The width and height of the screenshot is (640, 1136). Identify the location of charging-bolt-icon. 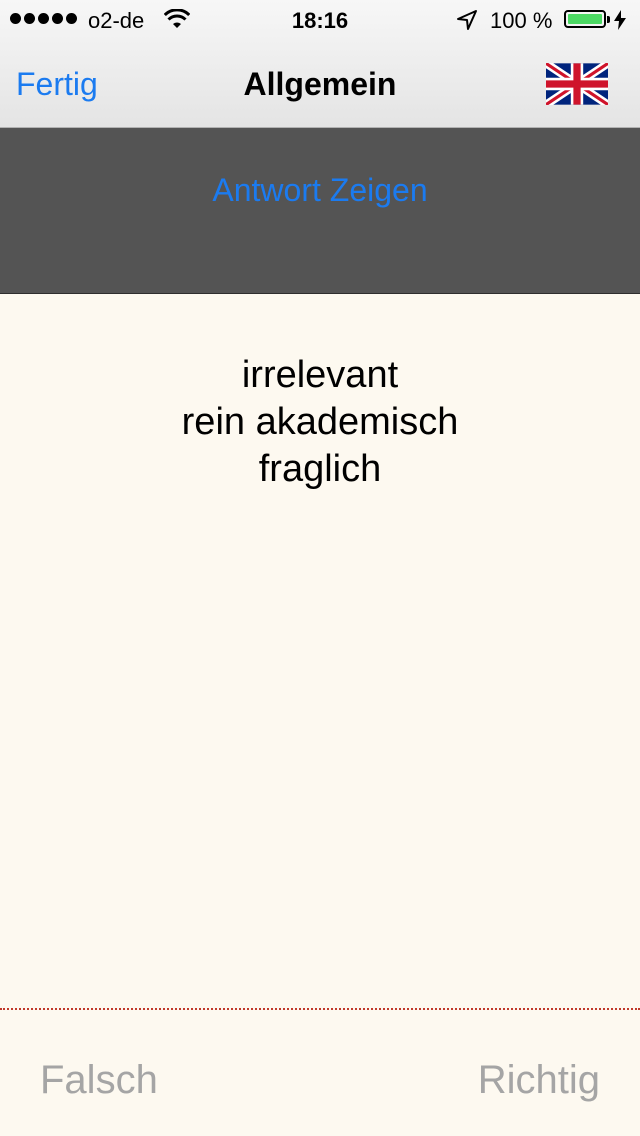
(620, 23).